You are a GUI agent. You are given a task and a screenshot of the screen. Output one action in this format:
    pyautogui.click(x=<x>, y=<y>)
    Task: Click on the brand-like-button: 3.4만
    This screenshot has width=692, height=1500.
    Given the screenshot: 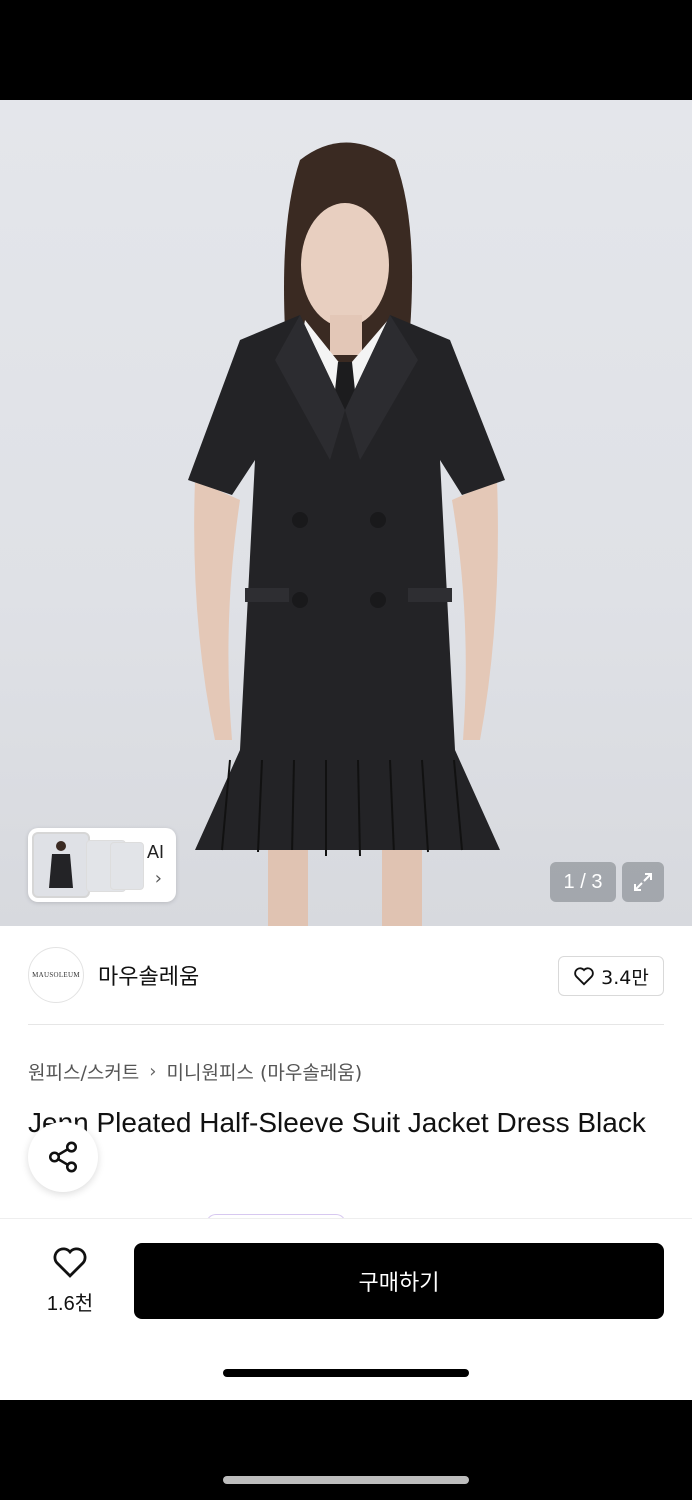 What is the action you would take?
    pyautogui.click(x=611, y=976)
    